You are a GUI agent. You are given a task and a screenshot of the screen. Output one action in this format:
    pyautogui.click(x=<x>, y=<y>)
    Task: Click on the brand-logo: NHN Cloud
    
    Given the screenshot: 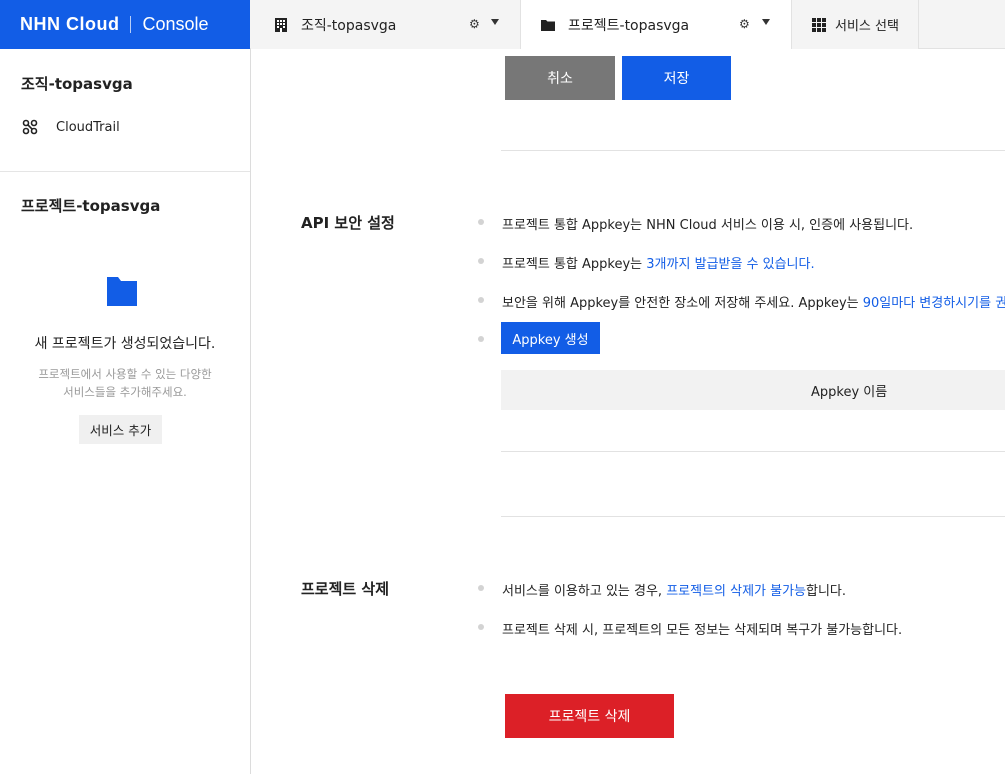 What is the action you would take?
    pyautogui.click(x=70, y=24)
    